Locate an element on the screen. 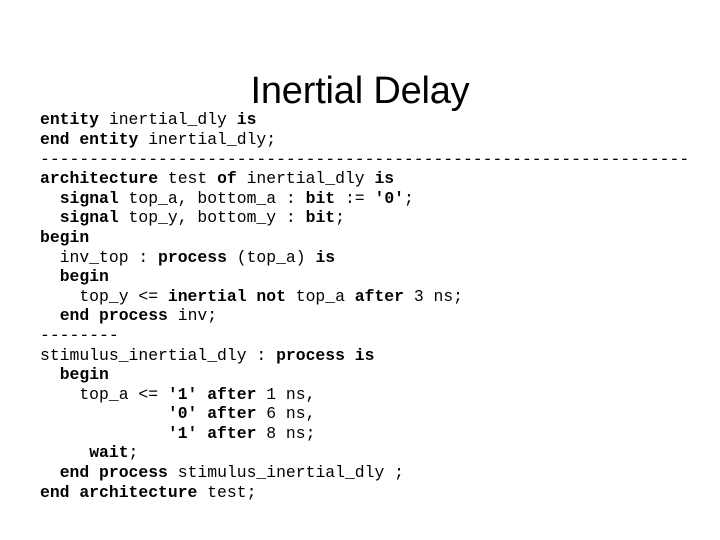  code-text: top_y, bottom_y : is located at coordinates (217, 218).